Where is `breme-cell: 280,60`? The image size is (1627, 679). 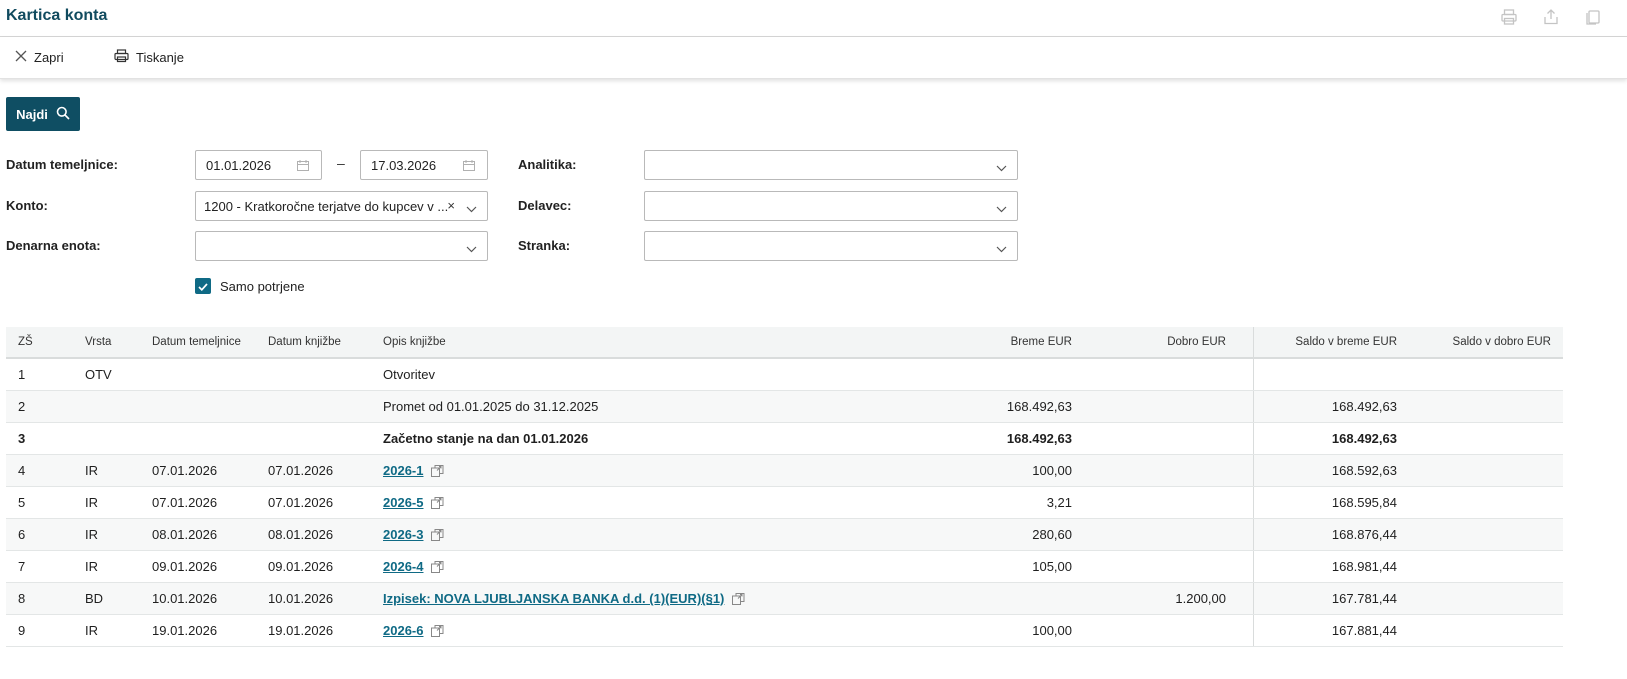
breme-cell: 280,60 is located at coordinates (1052, 534).